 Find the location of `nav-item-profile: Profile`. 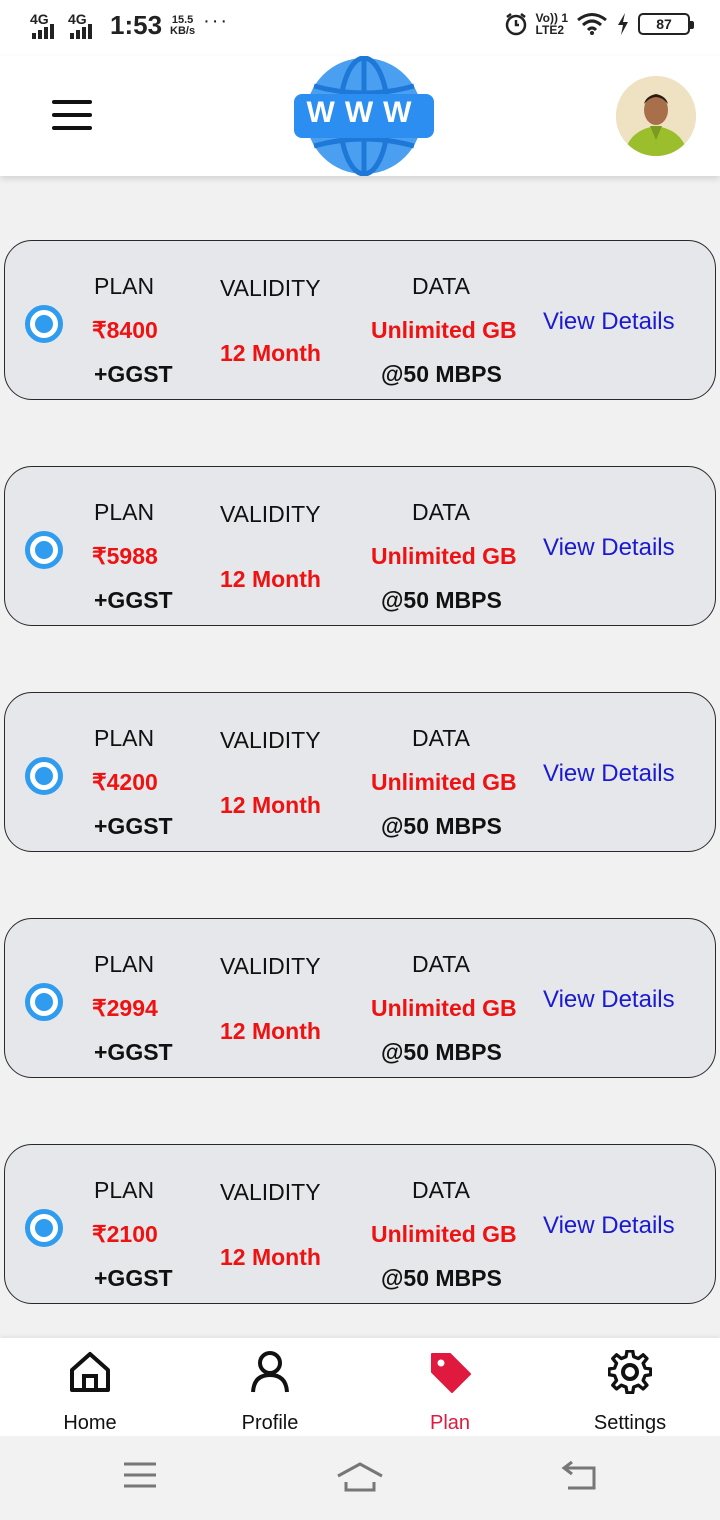

nav-item-profile: Profile is located at coordinates (270, 1387).